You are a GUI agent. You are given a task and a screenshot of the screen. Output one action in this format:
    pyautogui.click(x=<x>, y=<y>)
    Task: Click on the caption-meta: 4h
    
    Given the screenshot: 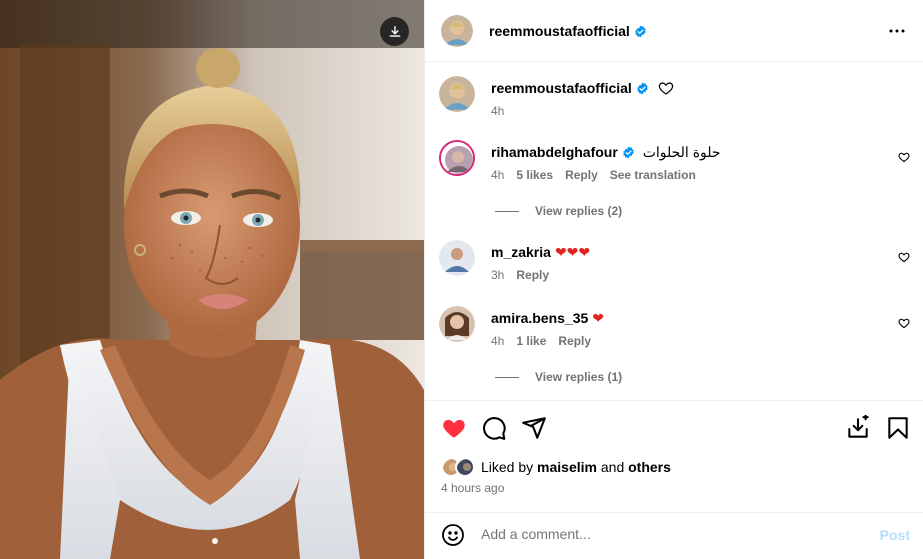 What is the action you would take?
    pyautogui.click(x=503, y=111)
    